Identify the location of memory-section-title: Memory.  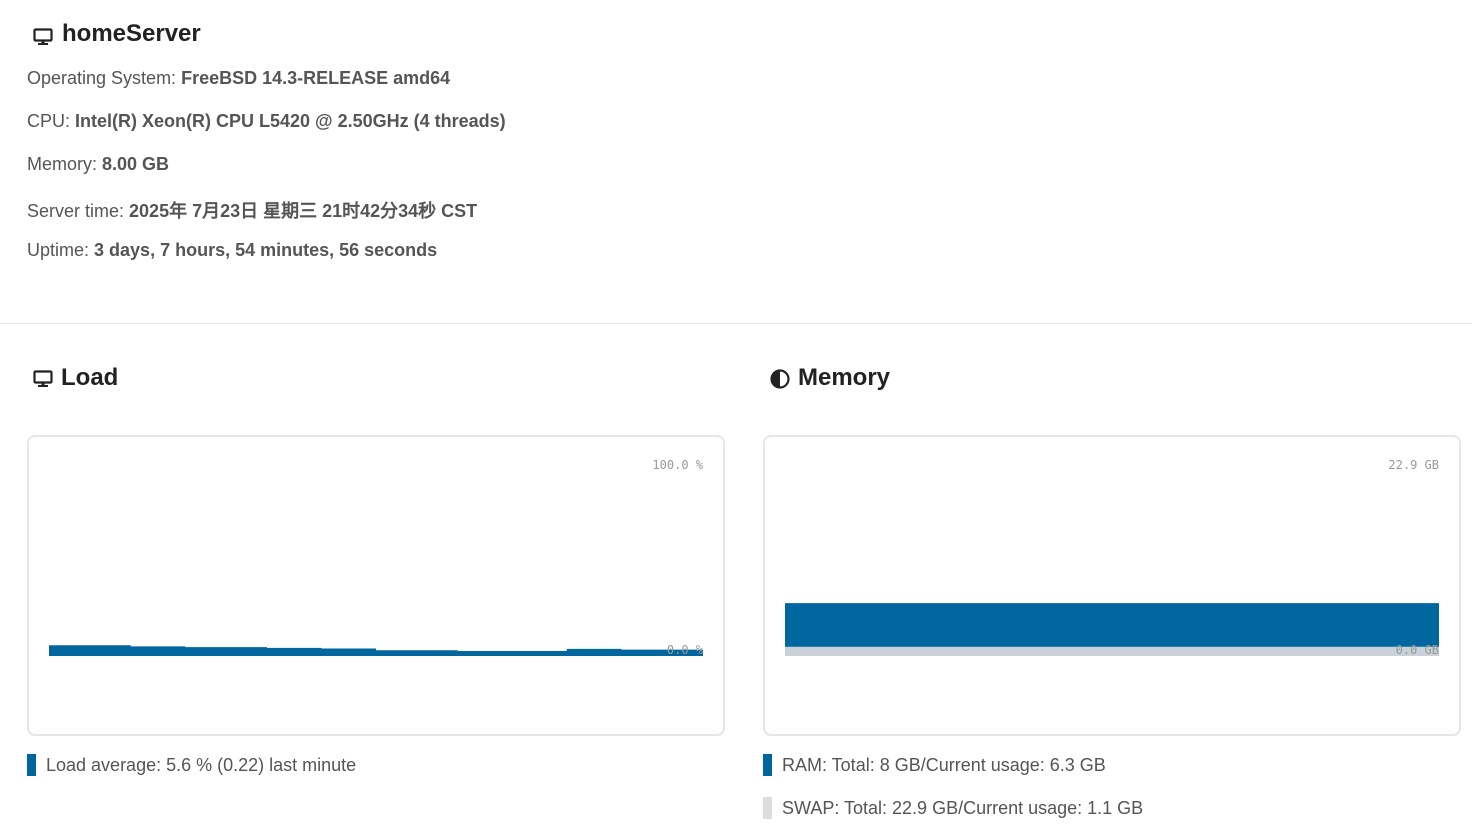
(830, 378).